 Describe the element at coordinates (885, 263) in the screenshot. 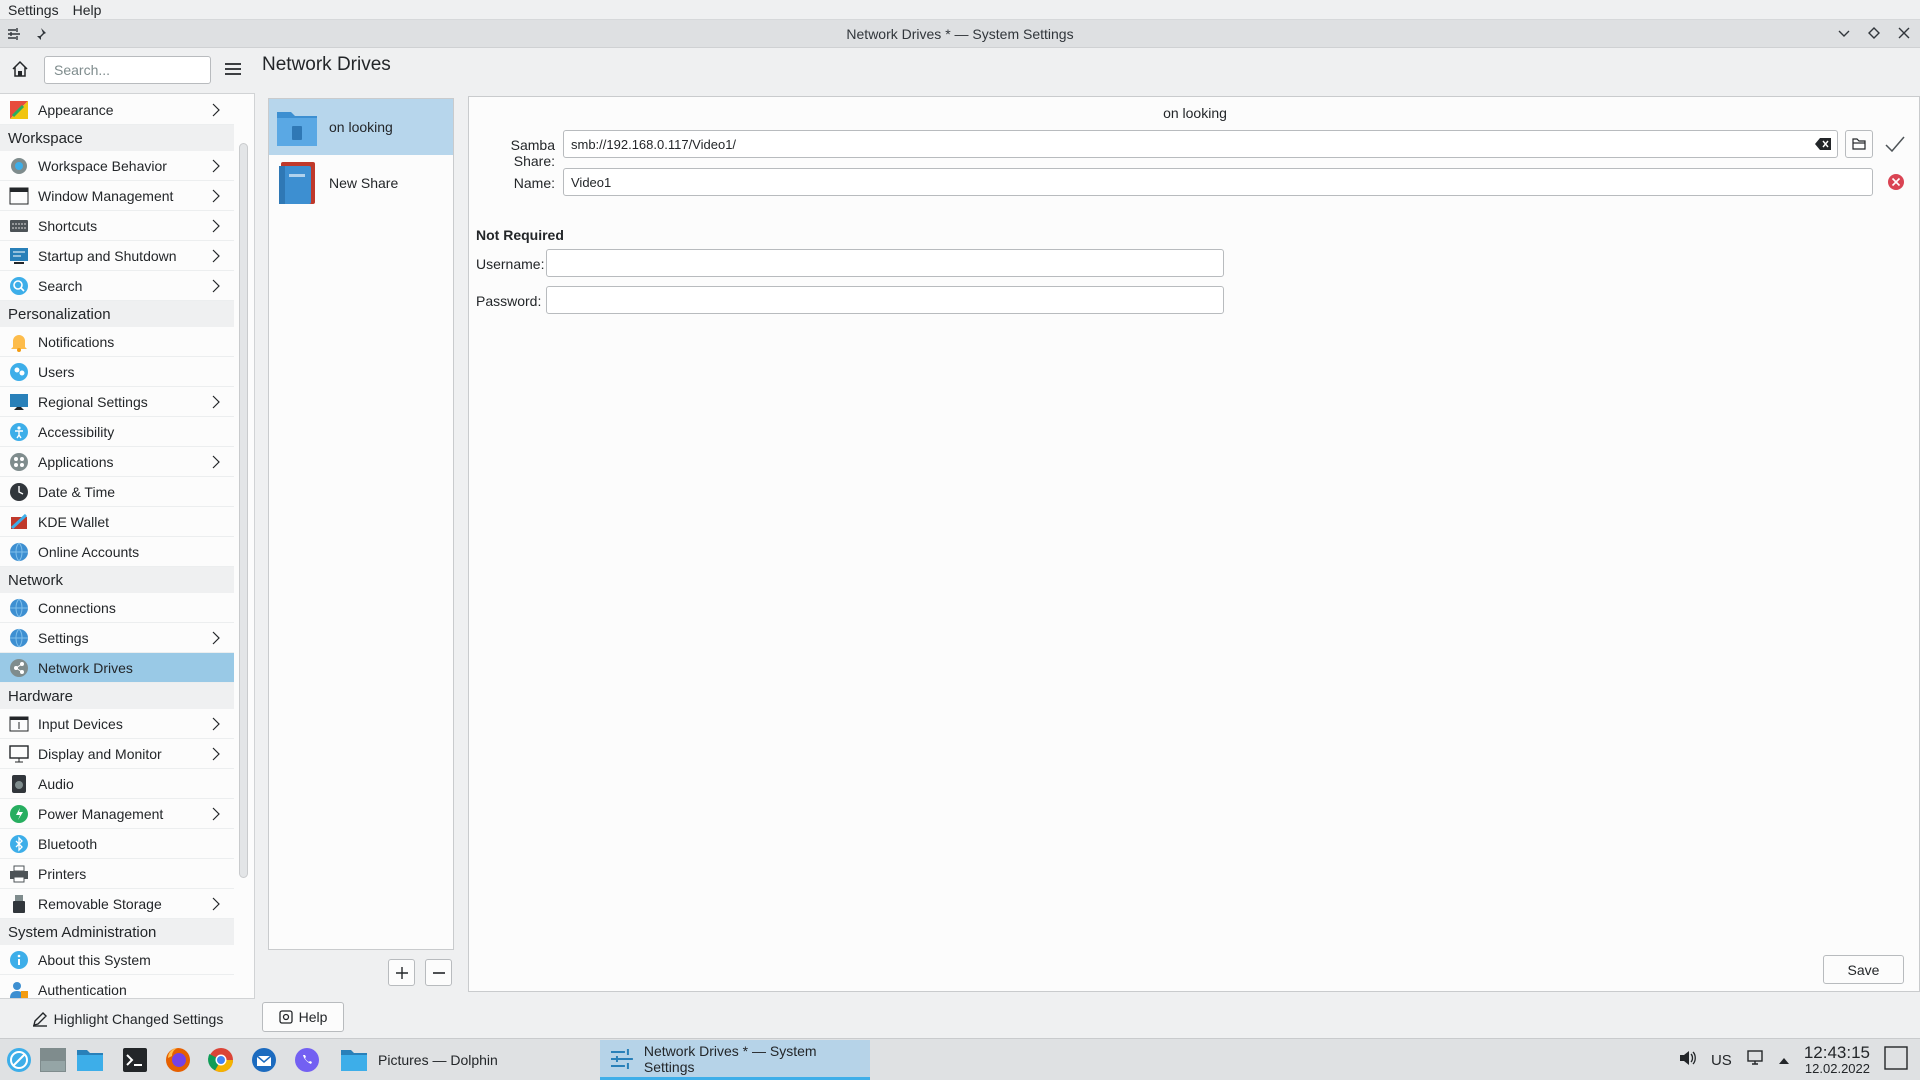

I see `username-input` at that location.